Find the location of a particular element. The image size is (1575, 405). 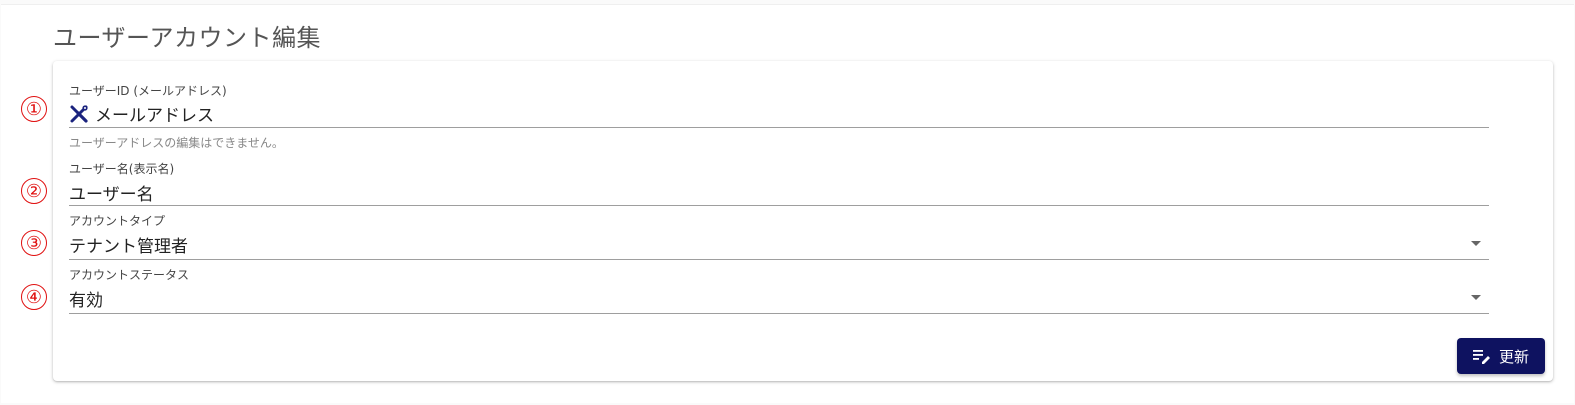

annotation-marker-4: ④ is located at coordinates (34, 297).